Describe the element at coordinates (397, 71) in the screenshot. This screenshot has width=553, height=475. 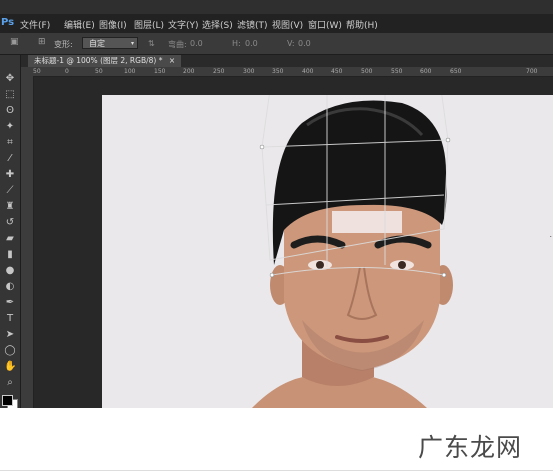
I see `ruler-tick-label: 550` at that location.